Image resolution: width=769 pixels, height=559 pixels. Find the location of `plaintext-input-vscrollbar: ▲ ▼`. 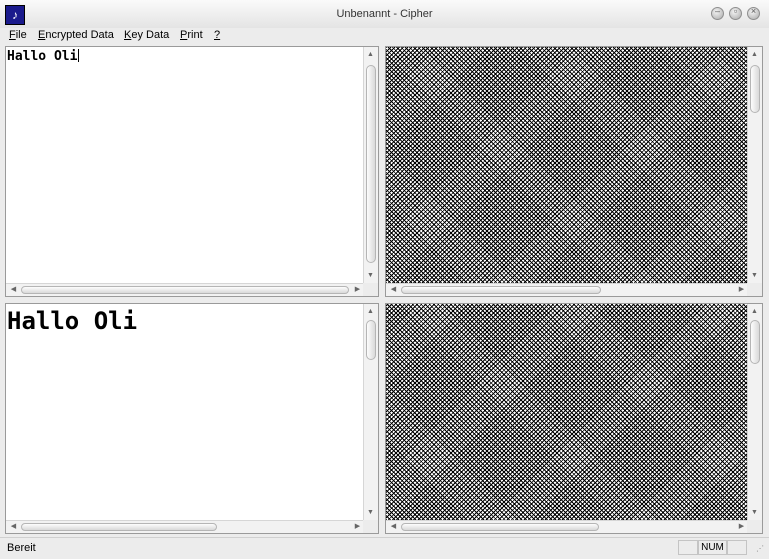

plaintext-input-vscrollbar: ▲ ▼ is located at coordinates (370, 165).